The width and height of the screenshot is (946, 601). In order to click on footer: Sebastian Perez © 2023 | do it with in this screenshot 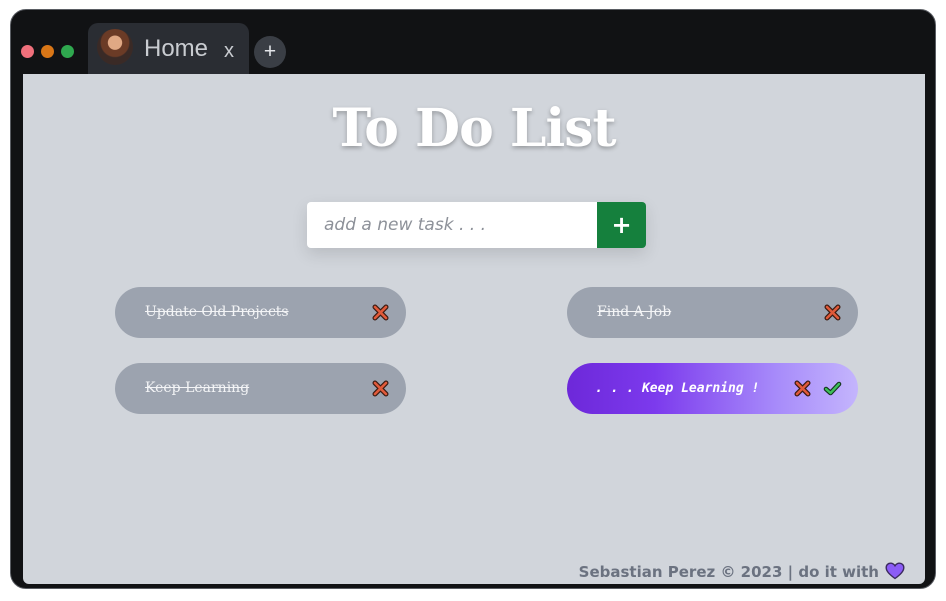, I will do `click(742, 573)`.